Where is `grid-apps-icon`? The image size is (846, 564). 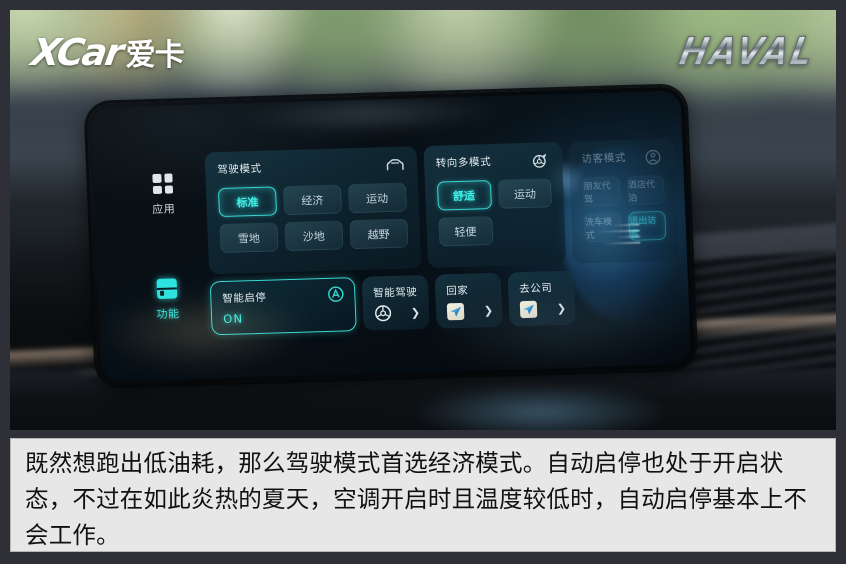 grid-apps-icon is located at coordinates (163, 184).